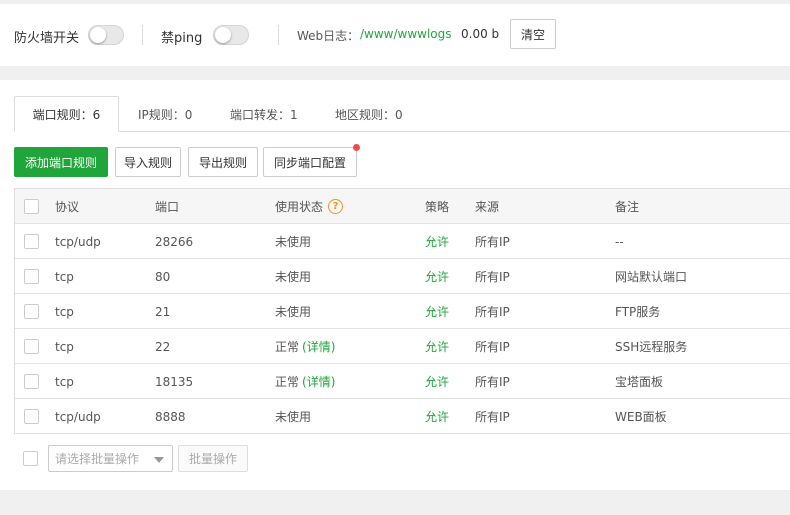  What do you see at coordinates (406, 34) in the screenshot?
I see `weblog-path-link: /www/wwwlogs` at bounding box center [406, 34].